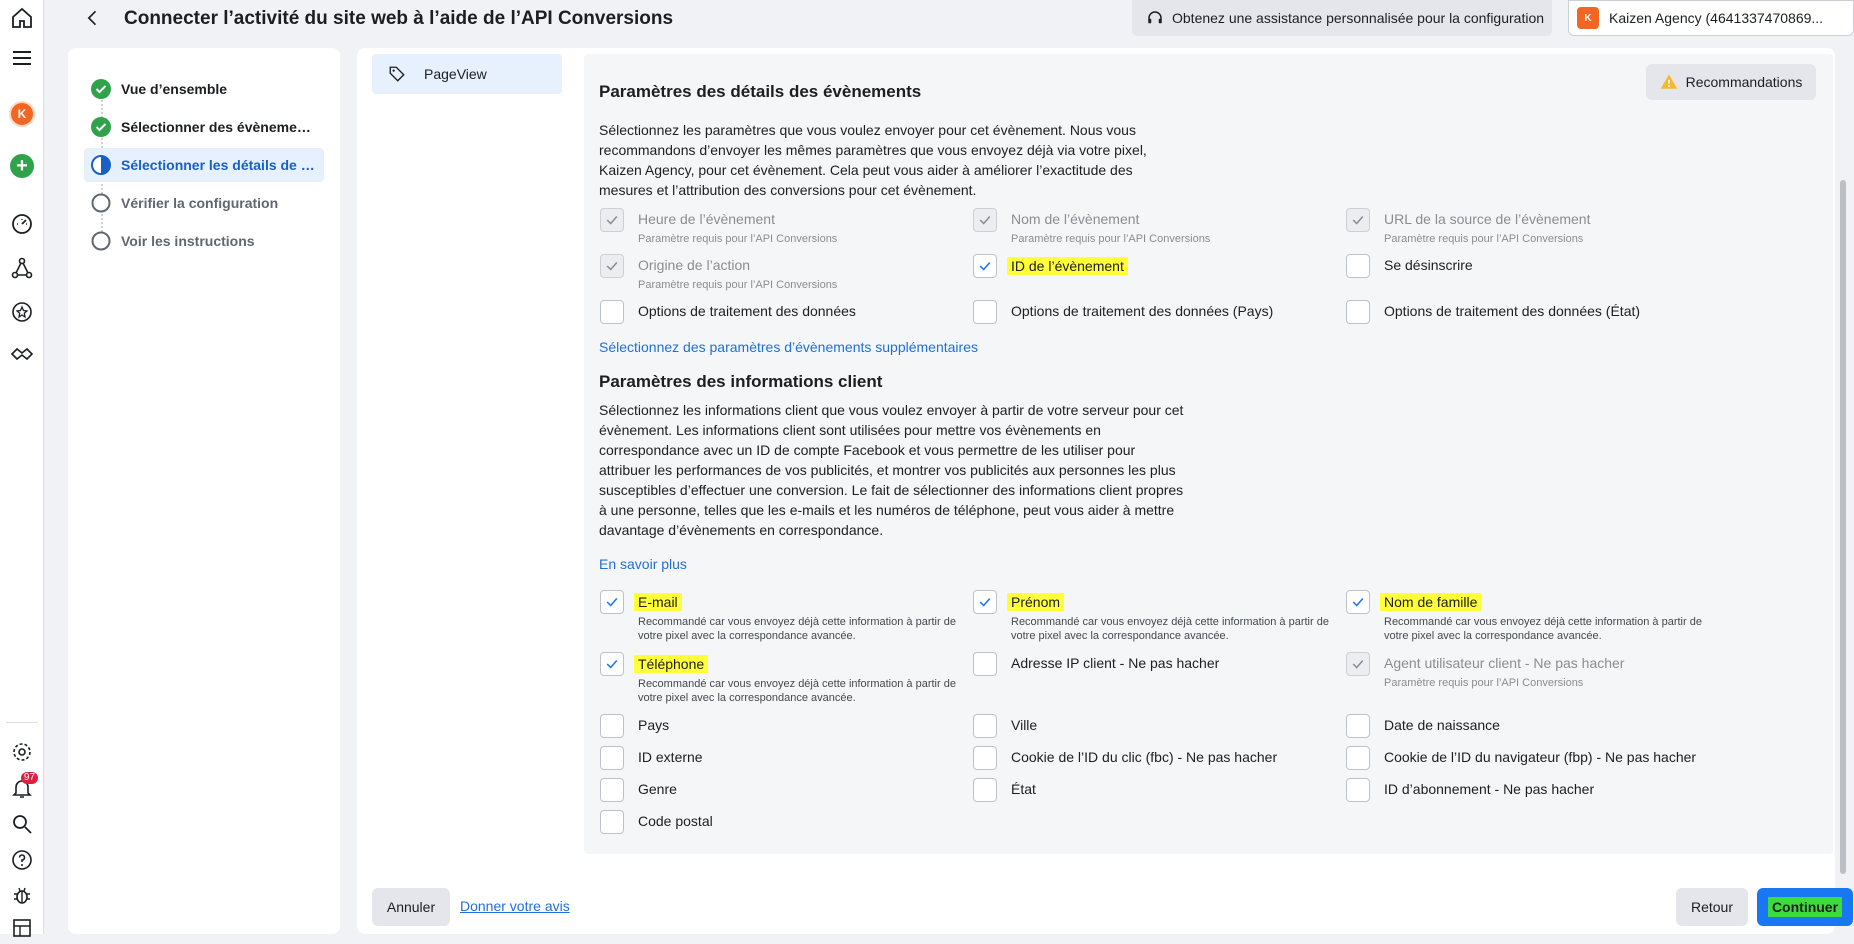  I want to click on step-label: Vérifier la configuration, so click(200, 203).